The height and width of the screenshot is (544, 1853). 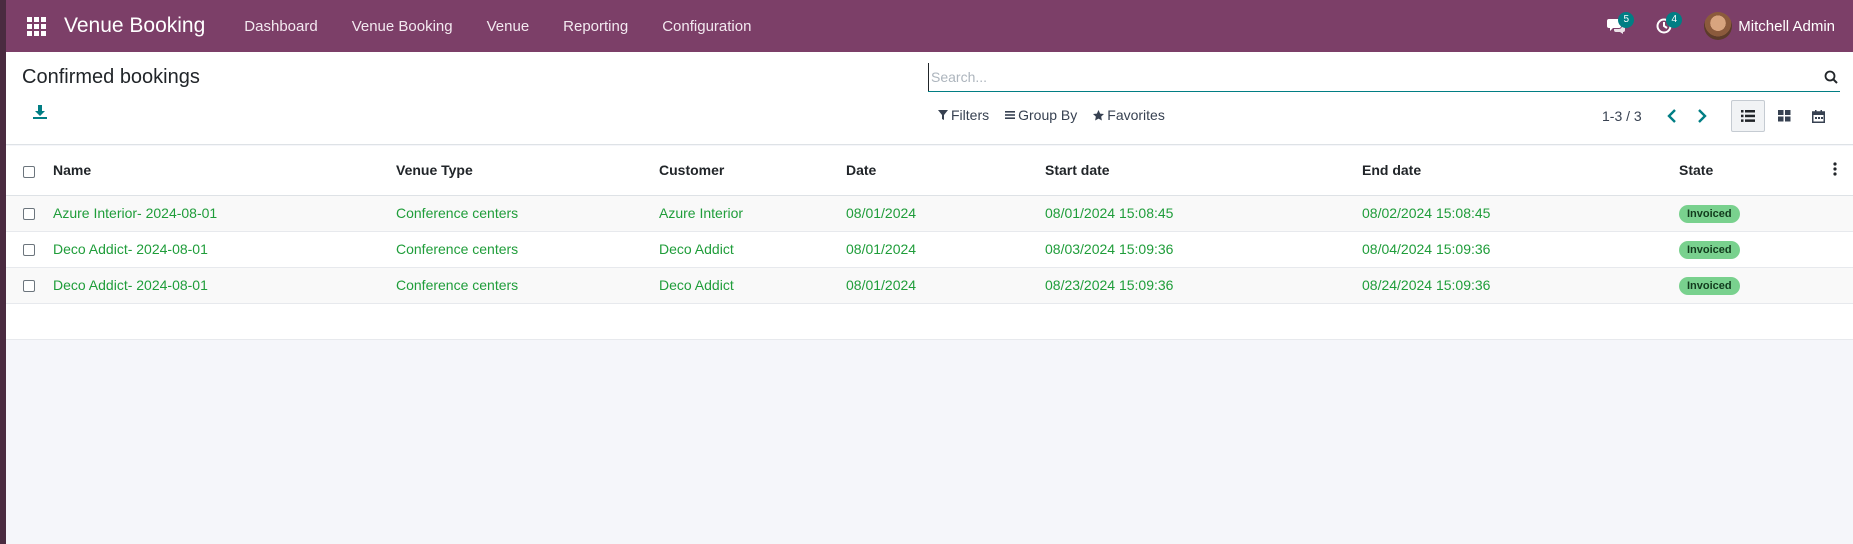 What do you see at coordinates (1835, 169) in the screenshot?
I see `more-vertical-icon` at bounding box center [1835, 169].